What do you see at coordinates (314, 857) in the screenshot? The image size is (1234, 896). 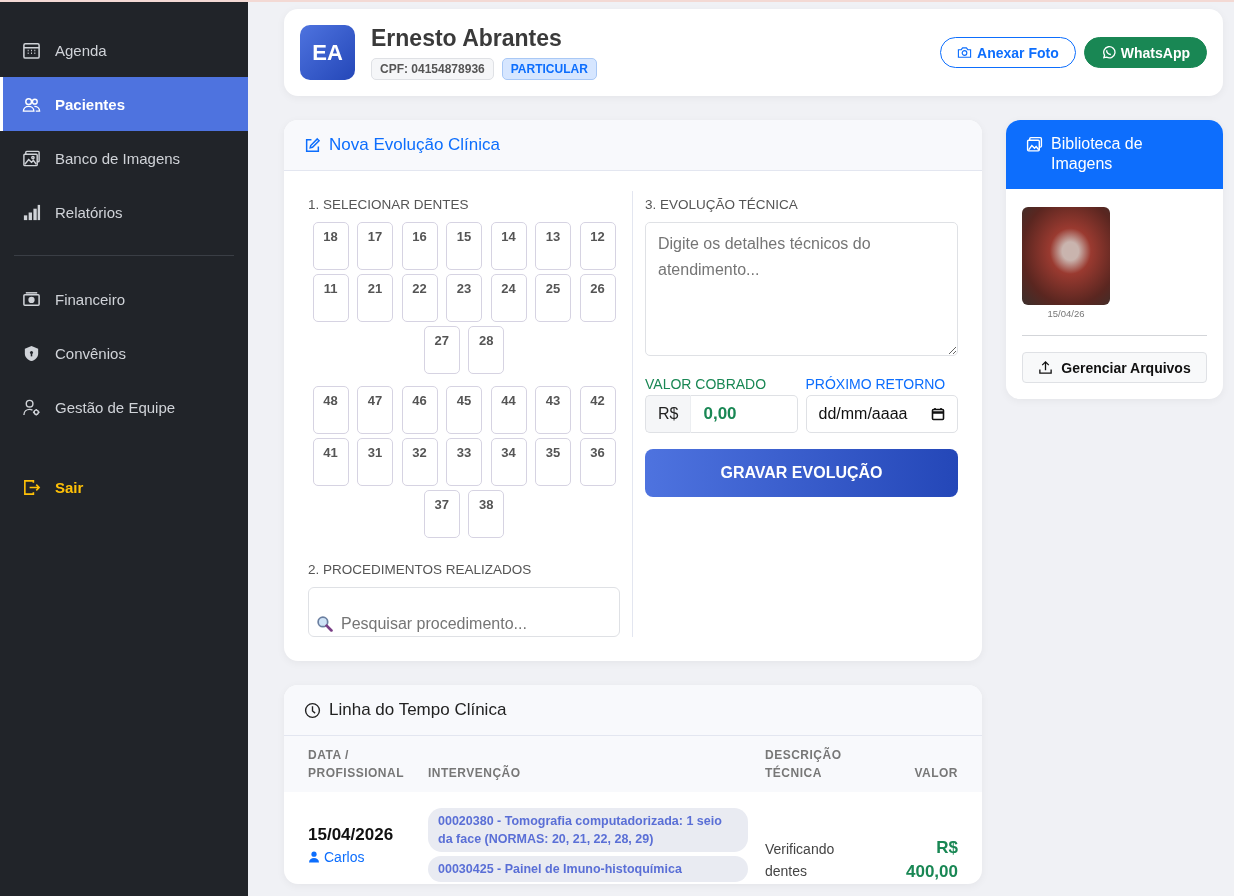 I see `person-icon` at bounding box center [314, 857].